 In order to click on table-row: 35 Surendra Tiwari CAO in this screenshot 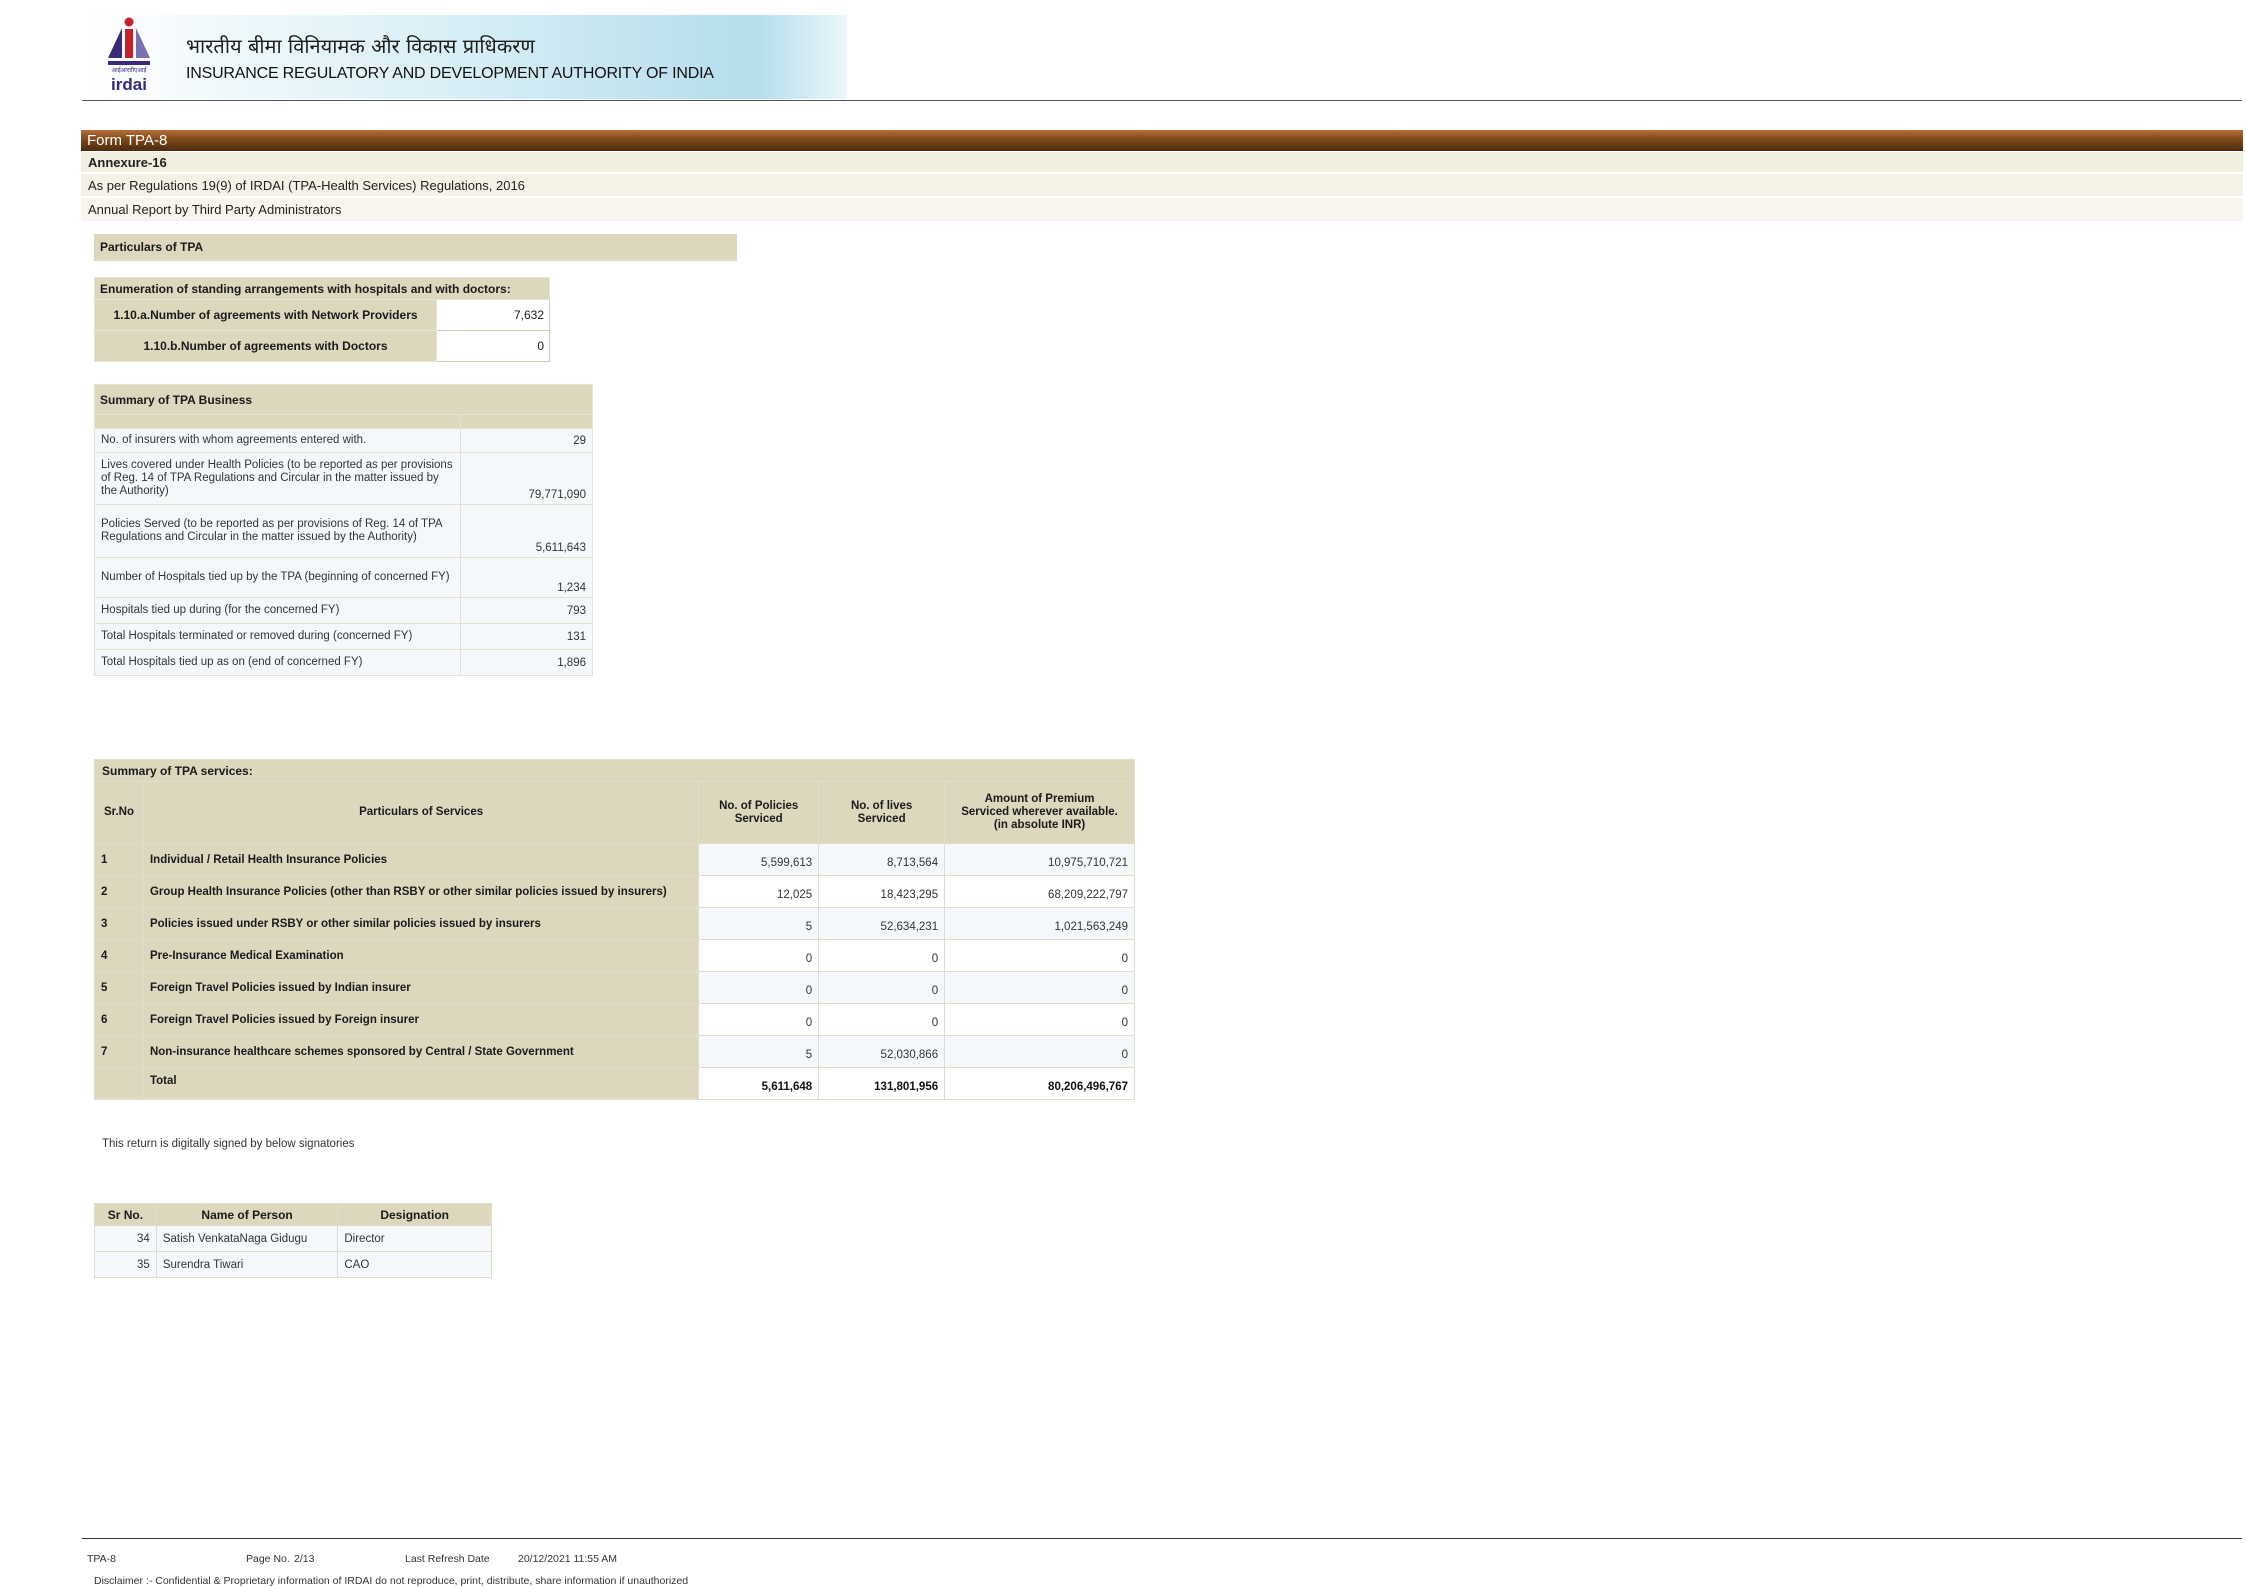, I will do `click(293, 1264)`.